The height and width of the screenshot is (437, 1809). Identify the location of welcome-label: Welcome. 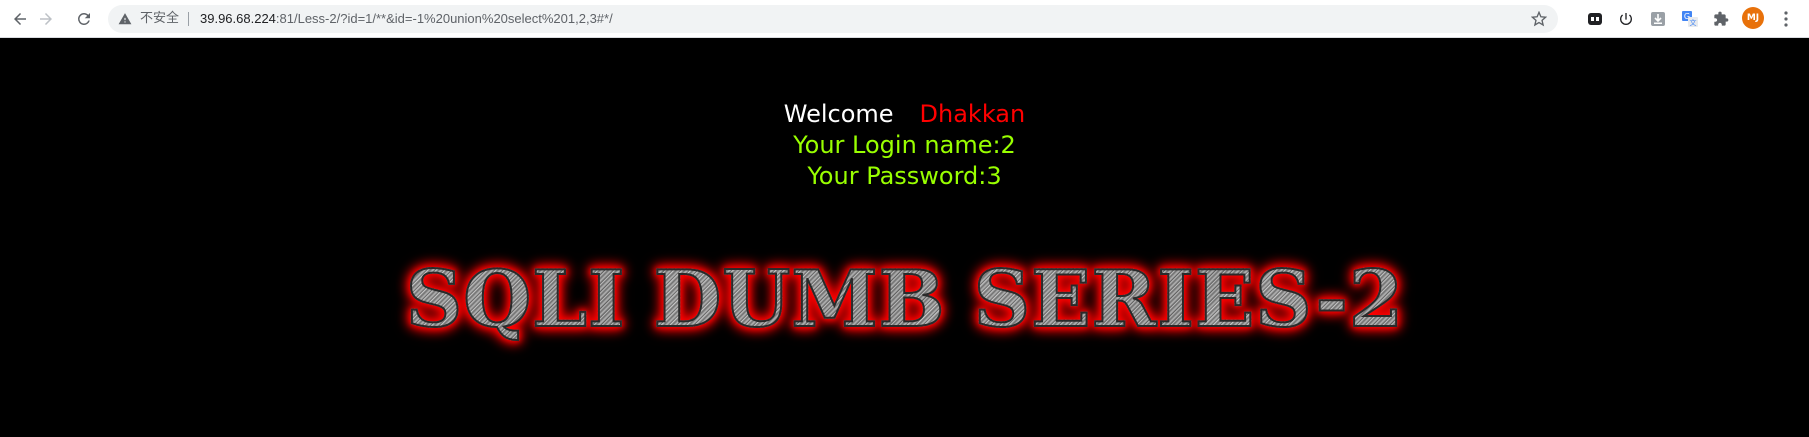
(838, 114).